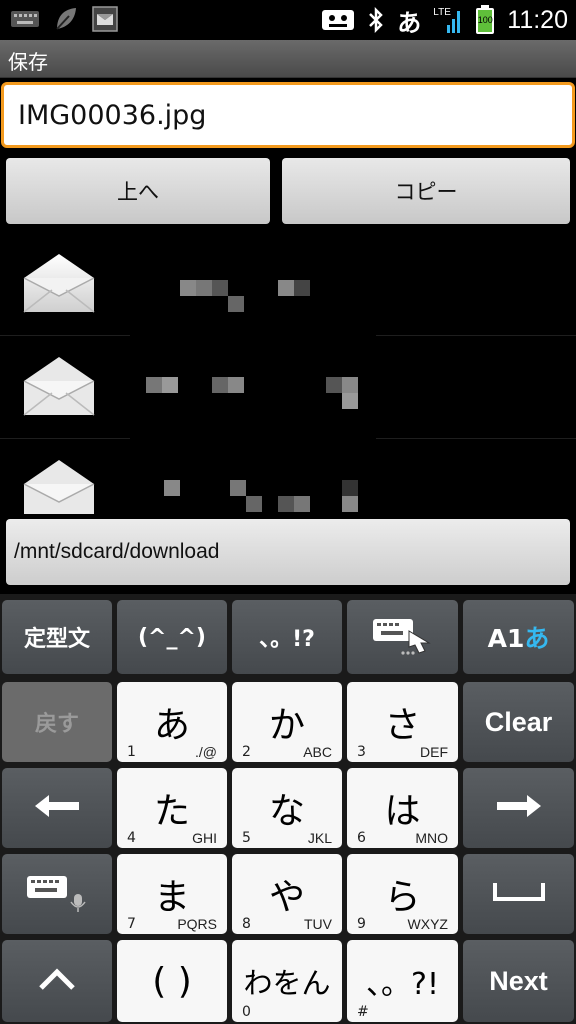 The width and height of the screenshot is (576, 1024). I want to click on key-main-label: 、。?!, so click(402, 984).